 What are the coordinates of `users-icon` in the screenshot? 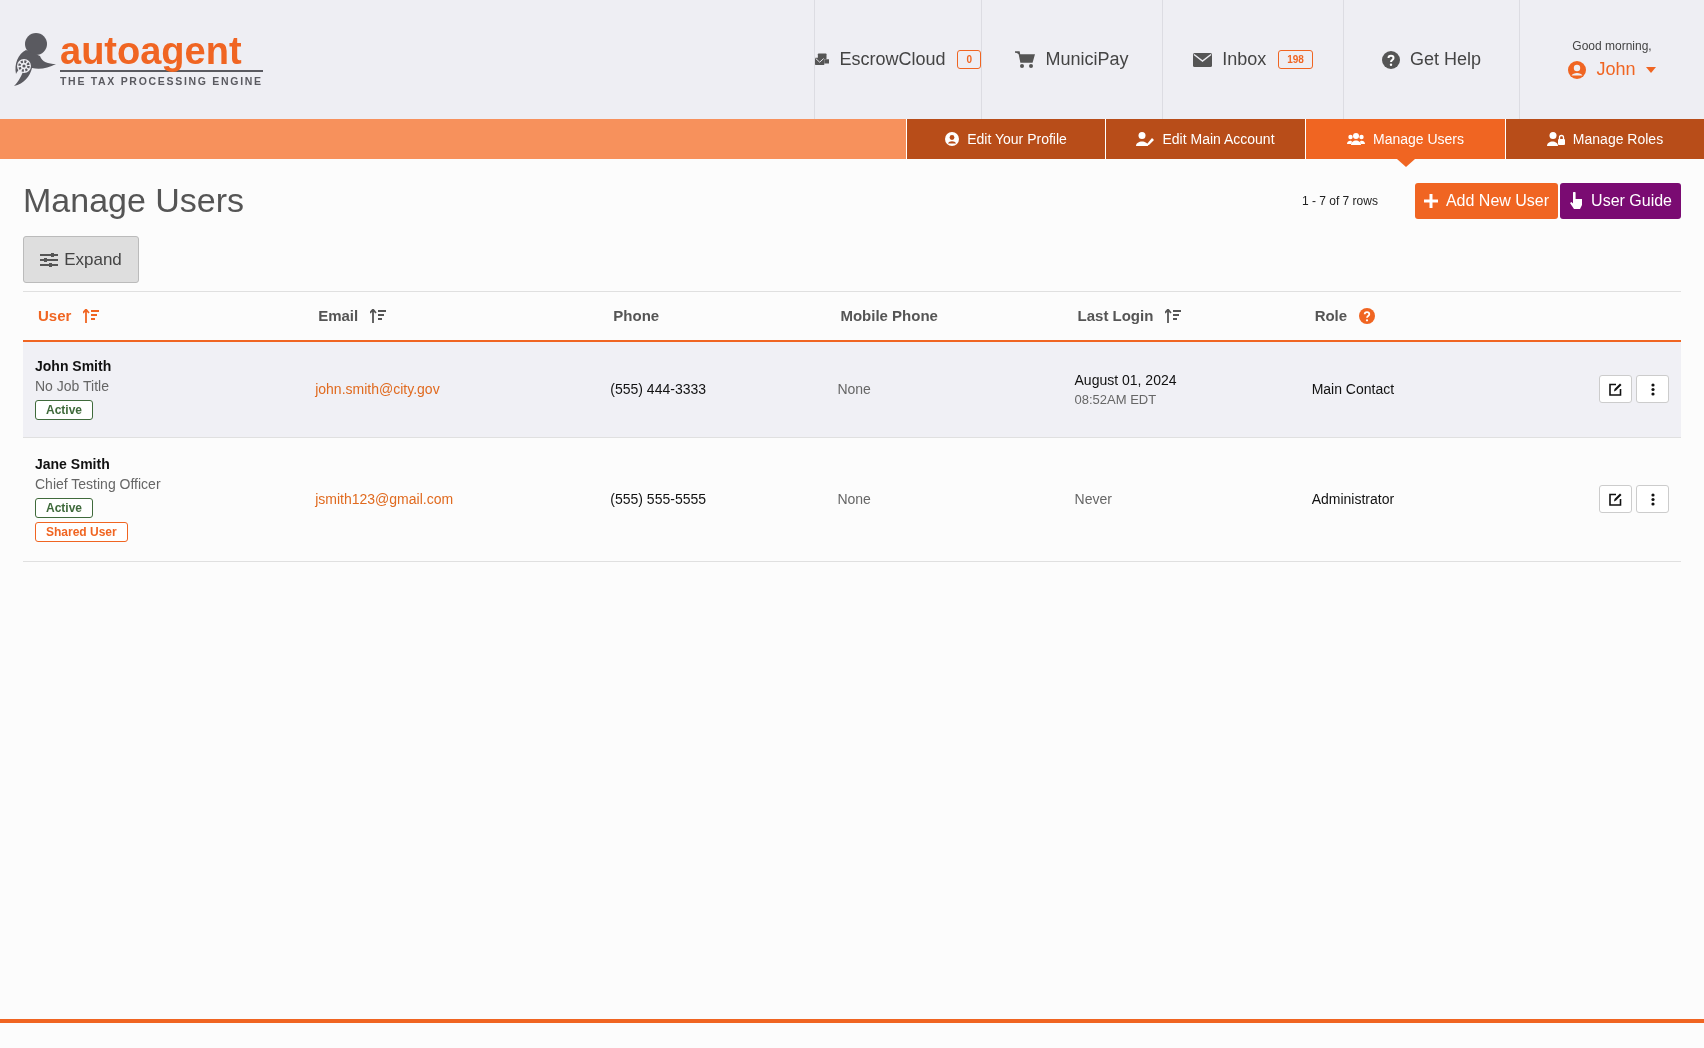 It's located at (1355, 139).